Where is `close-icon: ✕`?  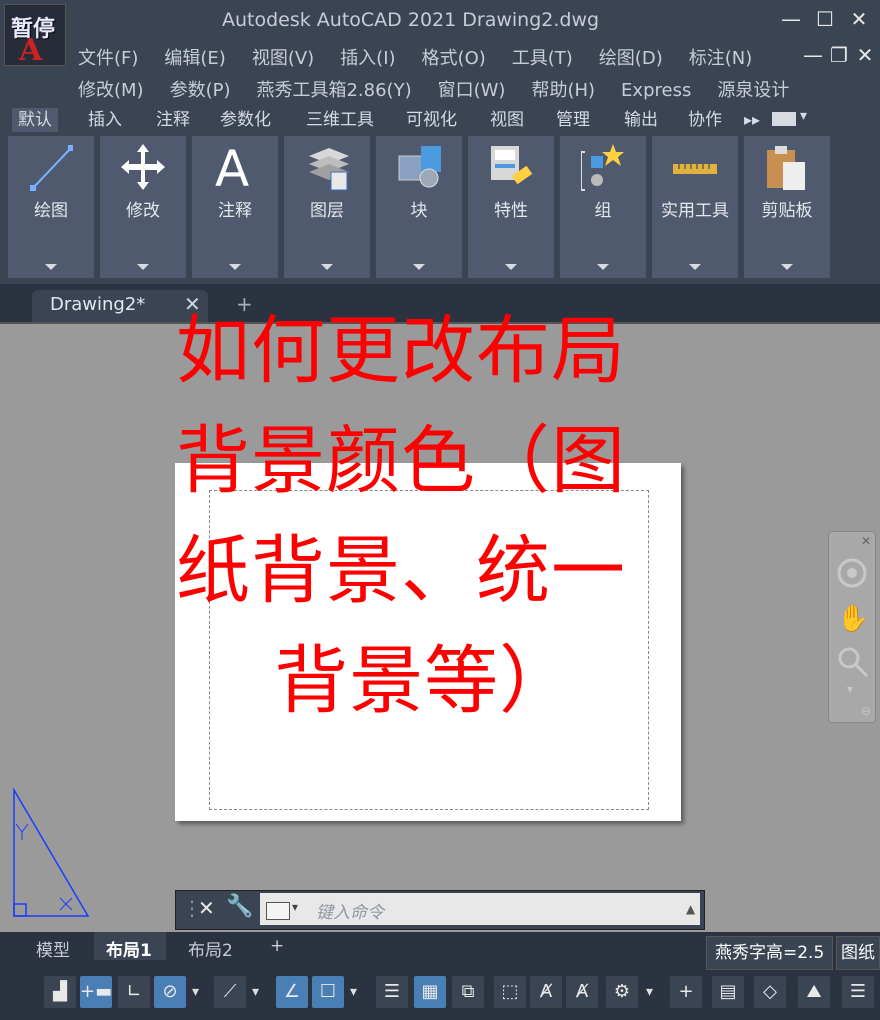
close-icon: ✕ is located at coordinates (866, 541).